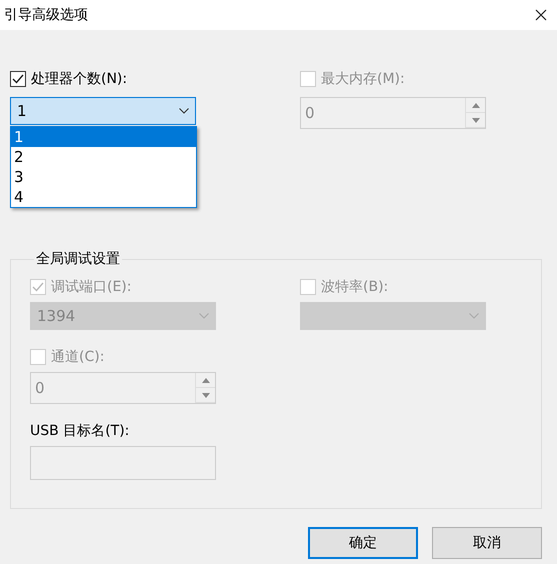 The width and height of the screenshot is (557, 564). Describe the element at coordinates (363, 79) in the screenshot. I see `checkbox-label: 最大内存(M):` at that location.